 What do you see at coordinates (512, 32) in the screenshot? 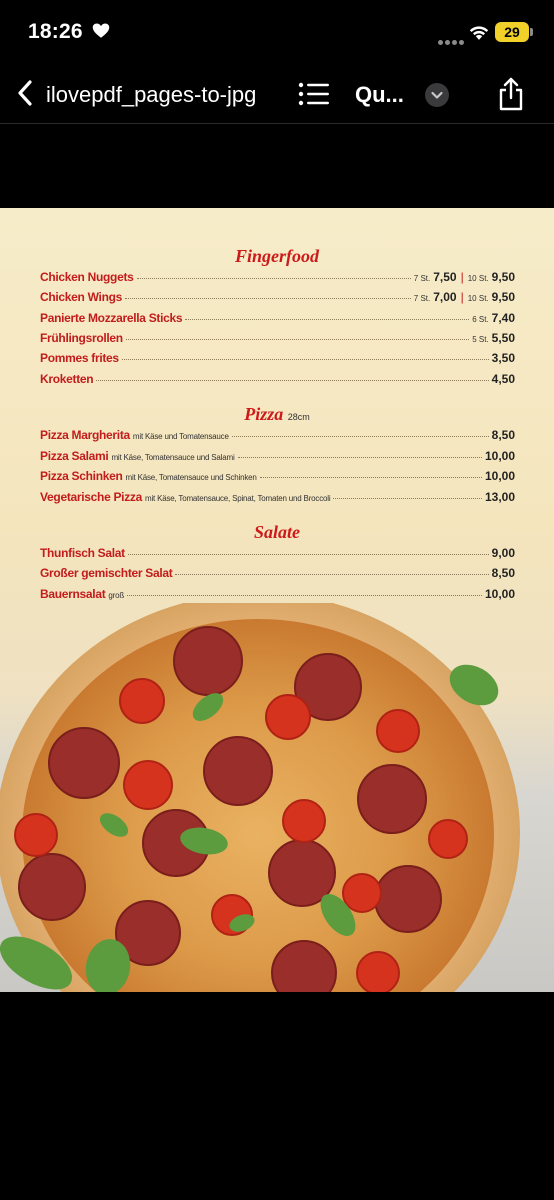
I see `battery-indicator: 29` at bounding box center [512, 32].